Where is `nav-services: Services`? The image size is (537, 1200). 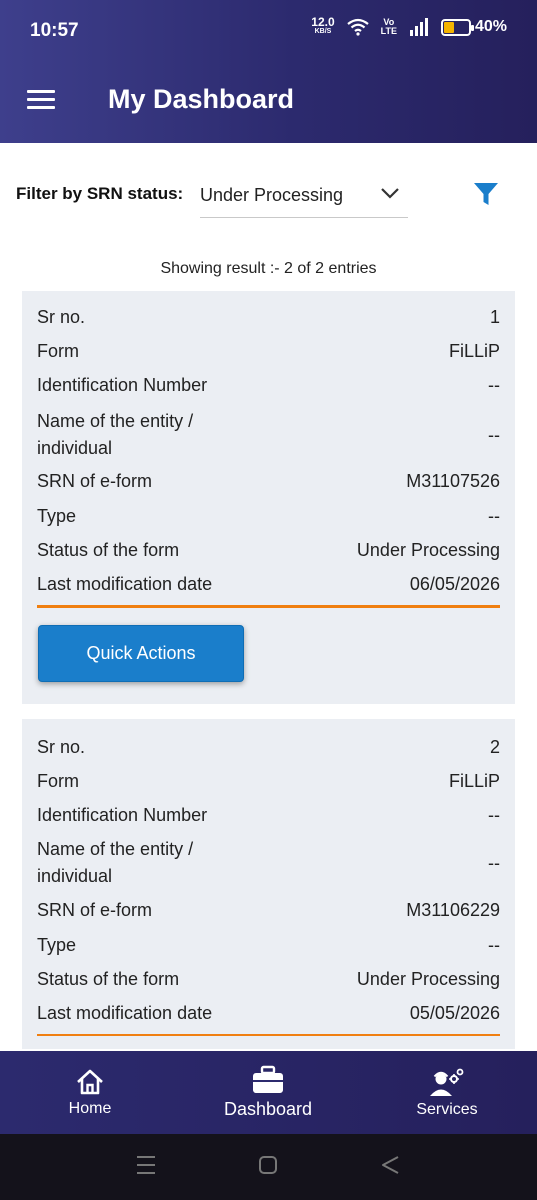
nav-services: Services is located at coordinates (447, 1092).